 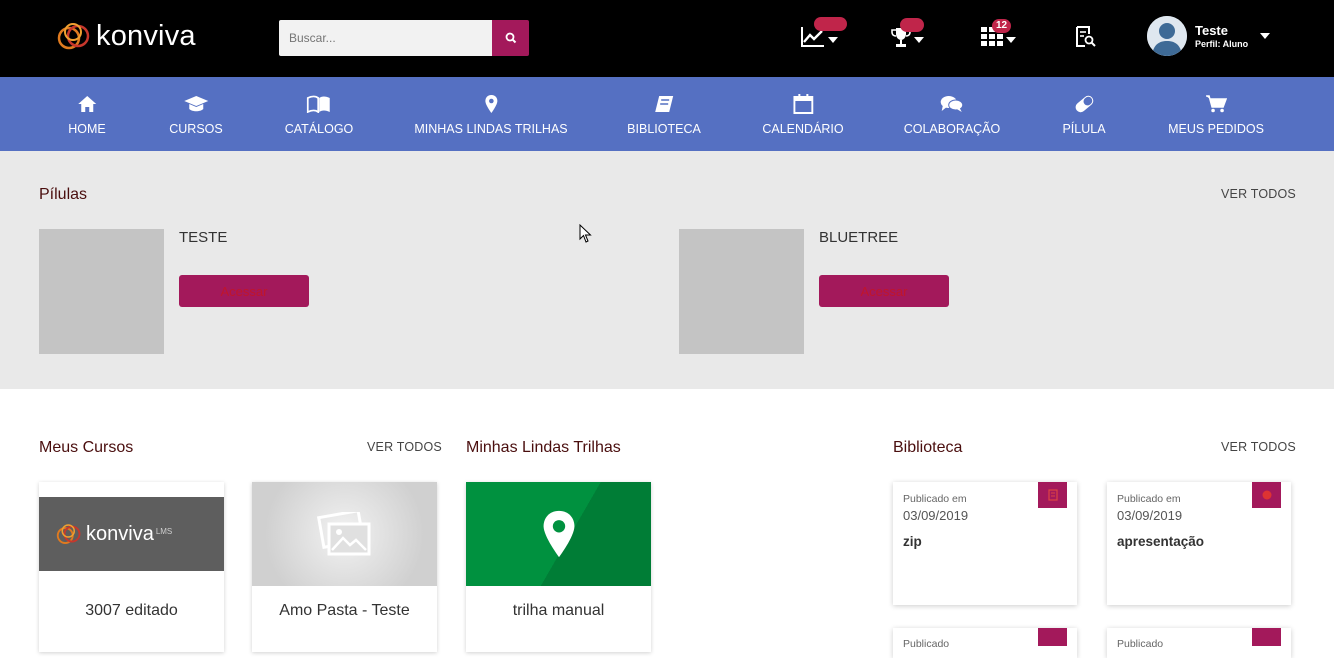 I want to click on archive-icon, so click(x=1052, y=495).